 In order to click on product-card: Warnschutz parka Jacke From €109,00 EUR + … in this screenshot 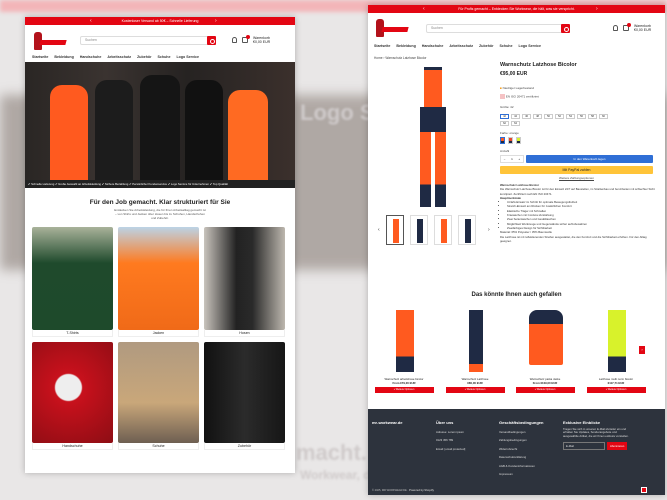, I will do `click(545, 349)`.